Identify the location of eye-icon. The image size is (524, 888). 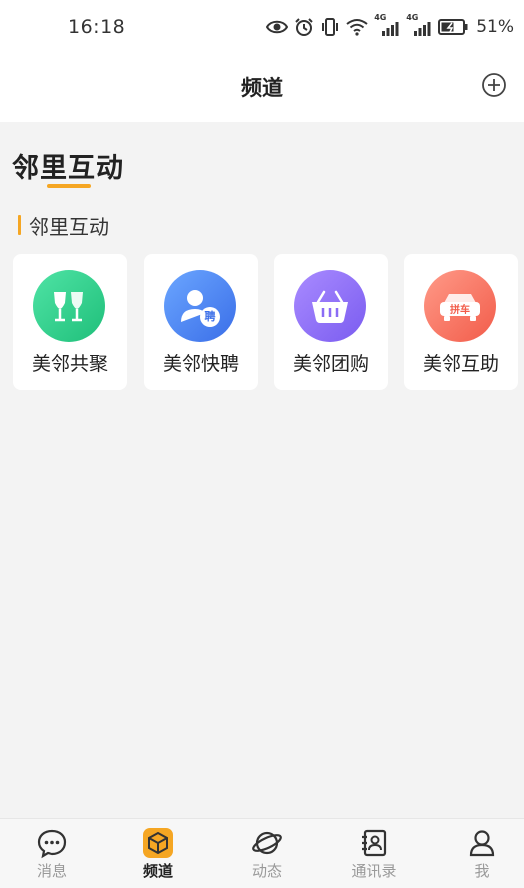
(277, 27).